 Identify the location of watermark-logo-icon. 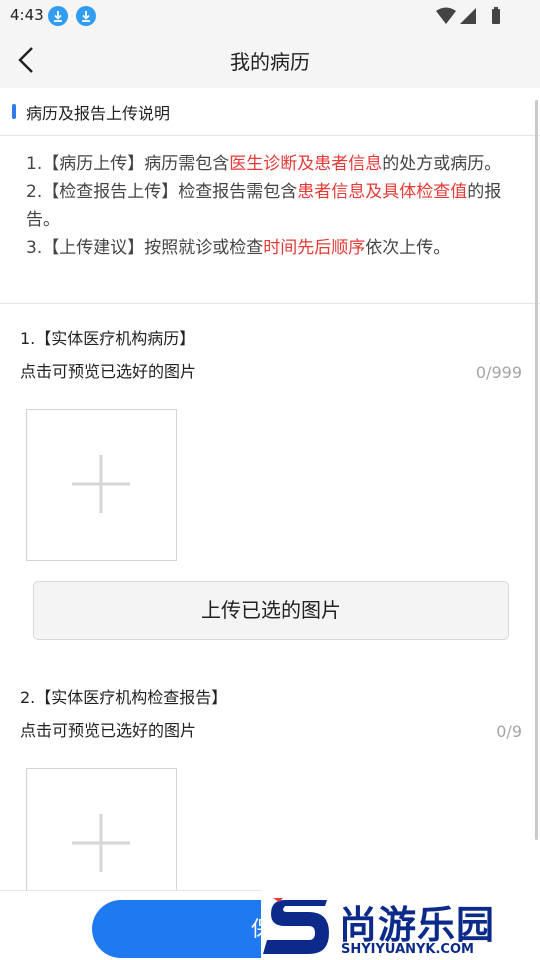
(296, 926).